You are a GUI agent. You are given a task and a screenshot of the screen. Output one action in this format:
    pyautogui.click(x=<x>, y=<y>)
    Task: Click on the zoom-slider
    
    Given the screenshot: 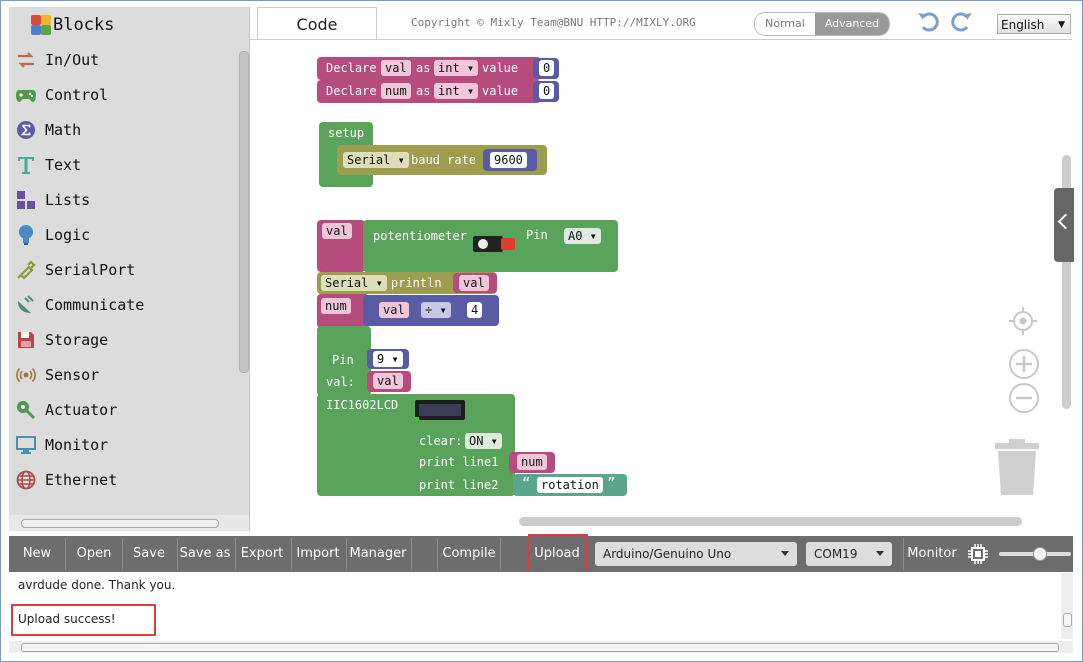 What is the action you would take?
    pyautogui.click(x=1035, y=554)
    